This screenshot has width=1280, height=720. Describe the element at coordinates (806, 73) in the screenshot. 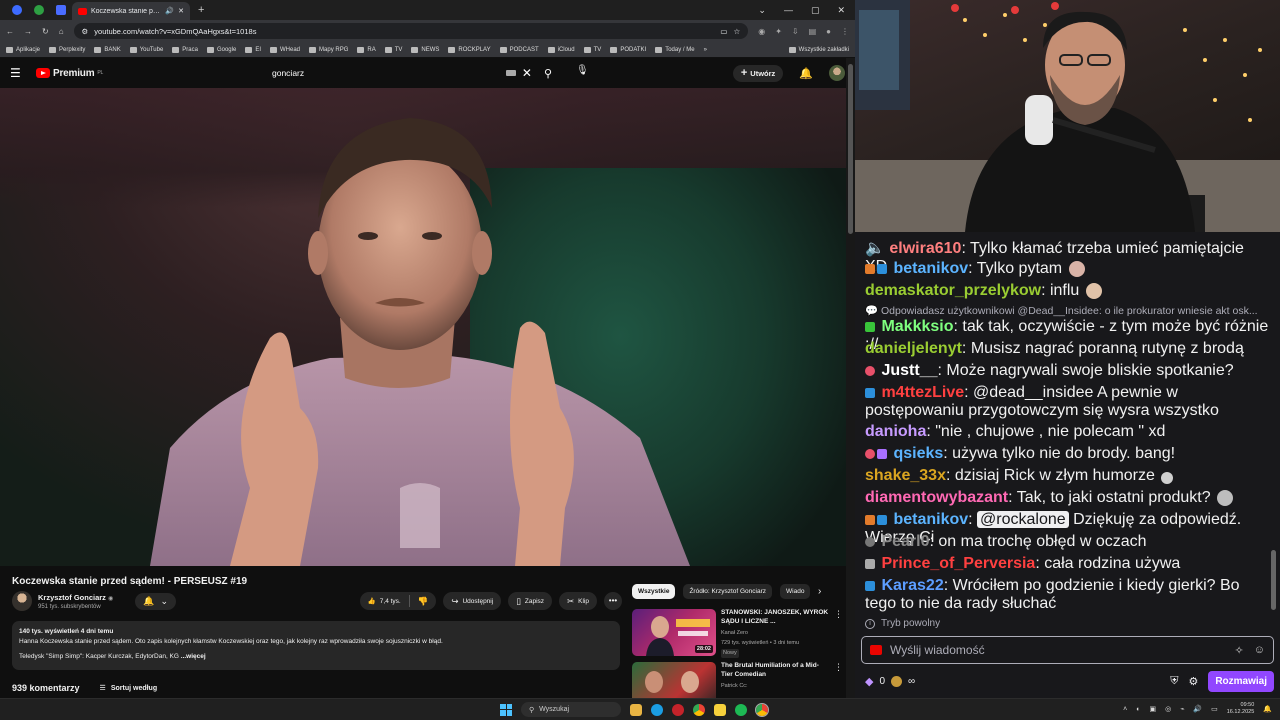

I see `notifications-bell-icon: 🔔` at that location.